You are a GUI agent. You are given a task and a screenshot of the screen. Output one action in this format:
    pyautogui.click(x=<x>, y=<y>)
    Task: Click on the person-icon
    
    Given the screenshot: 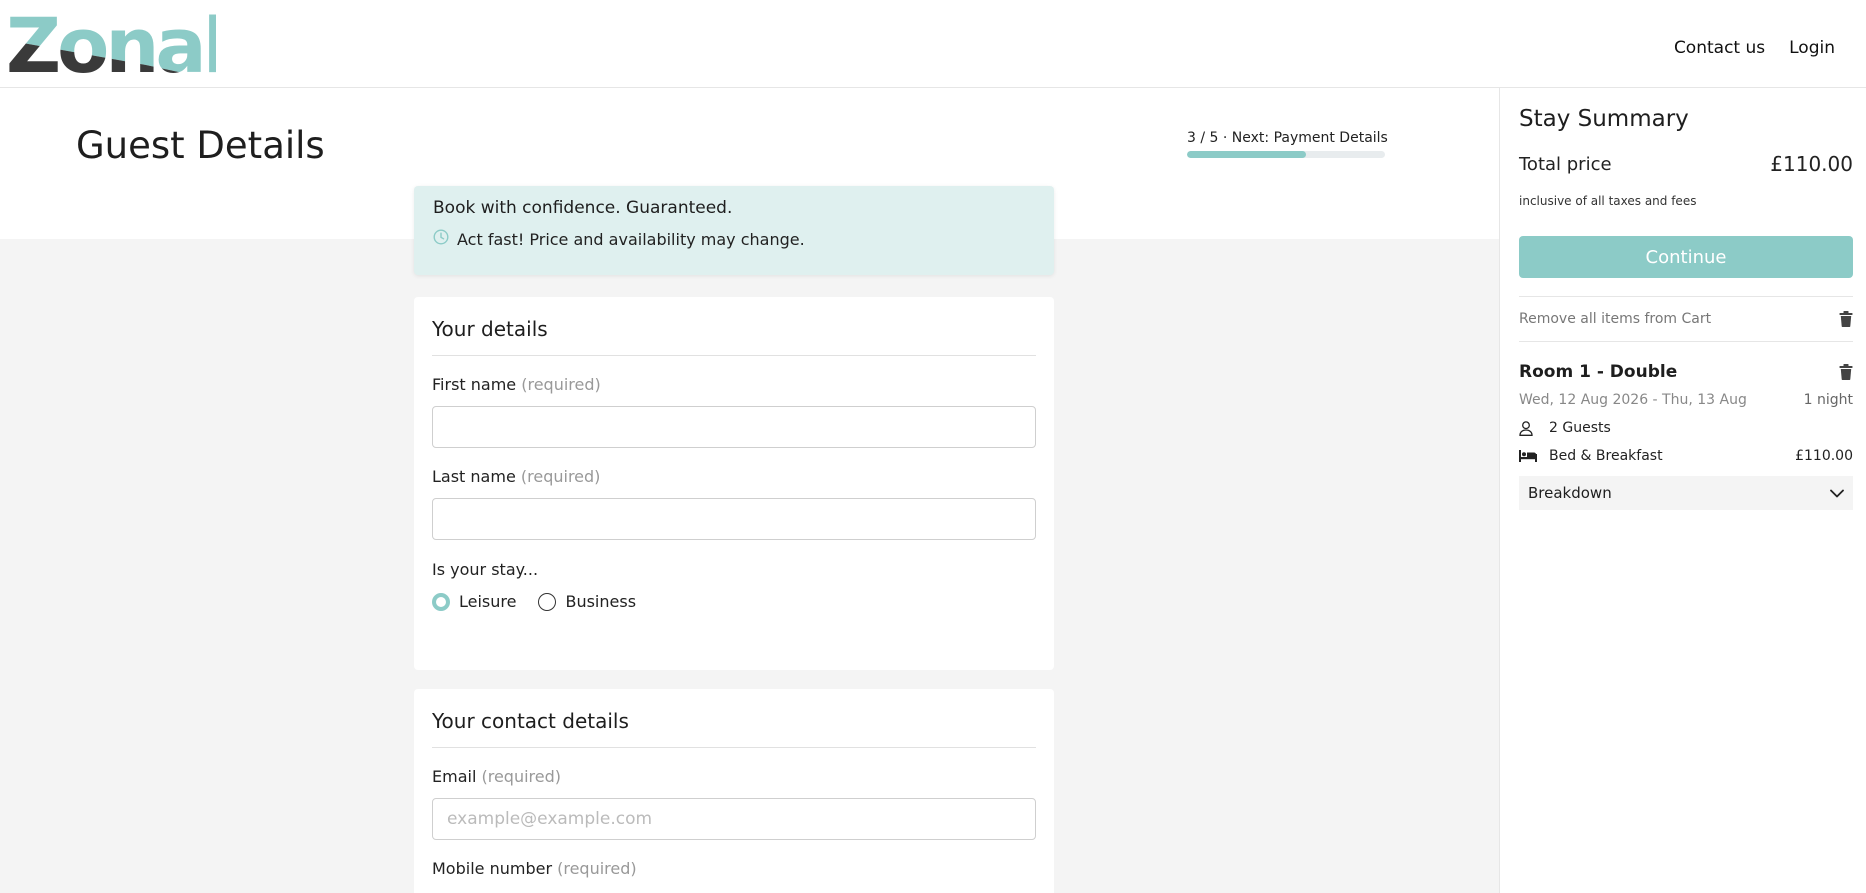 What is the action you would take?
    pyautogui.click(x=1534, y=428)
    